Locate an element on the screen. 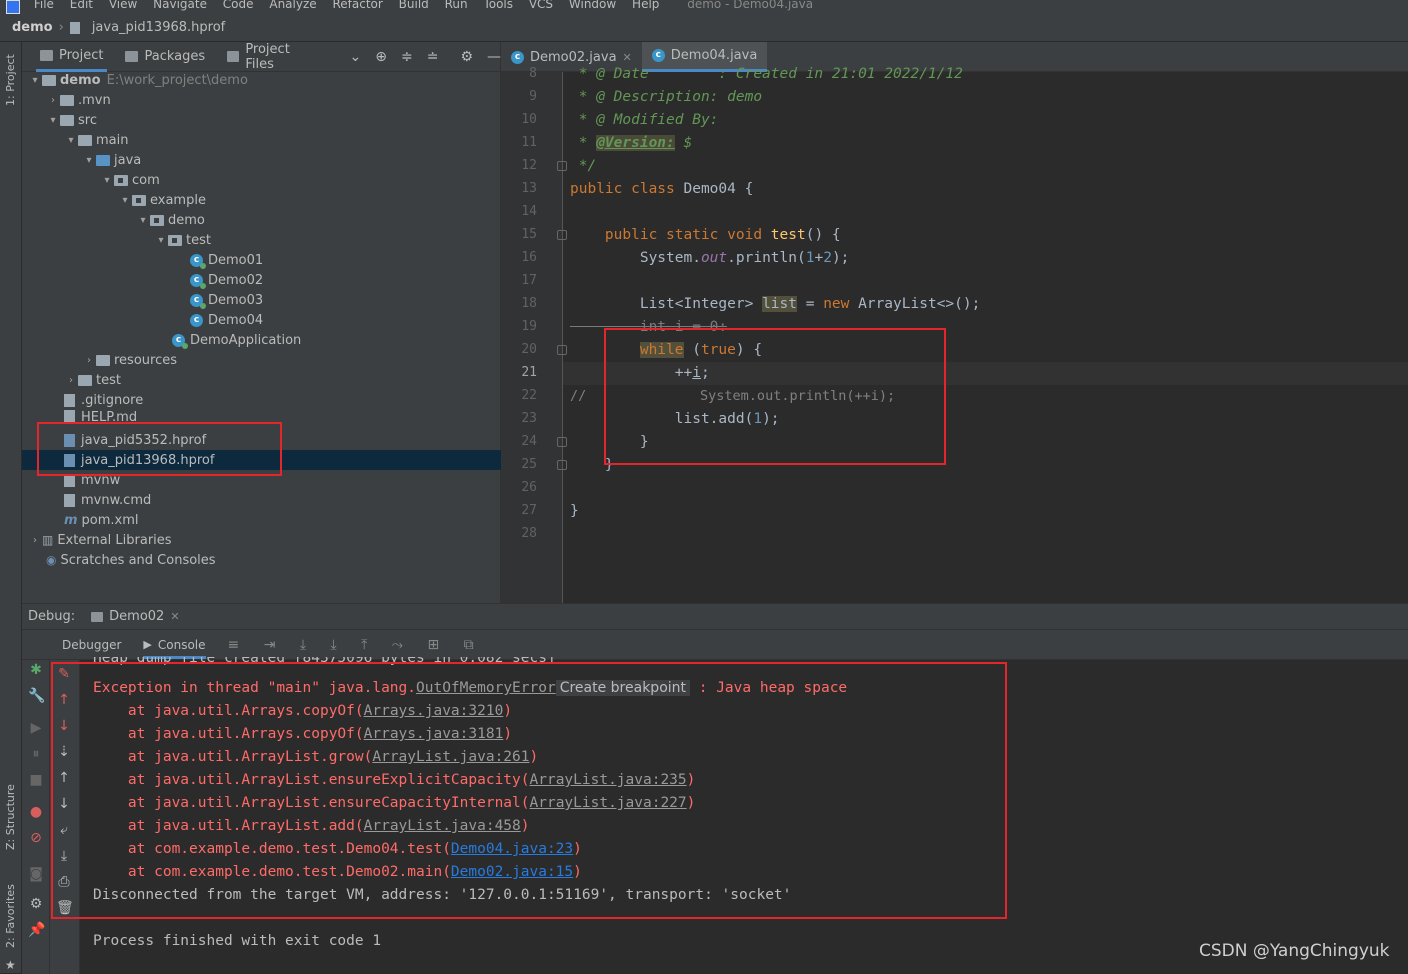  tree-item-demo-root: ▾ demo E:\work_project\demo is located at coordinates (261, 80).